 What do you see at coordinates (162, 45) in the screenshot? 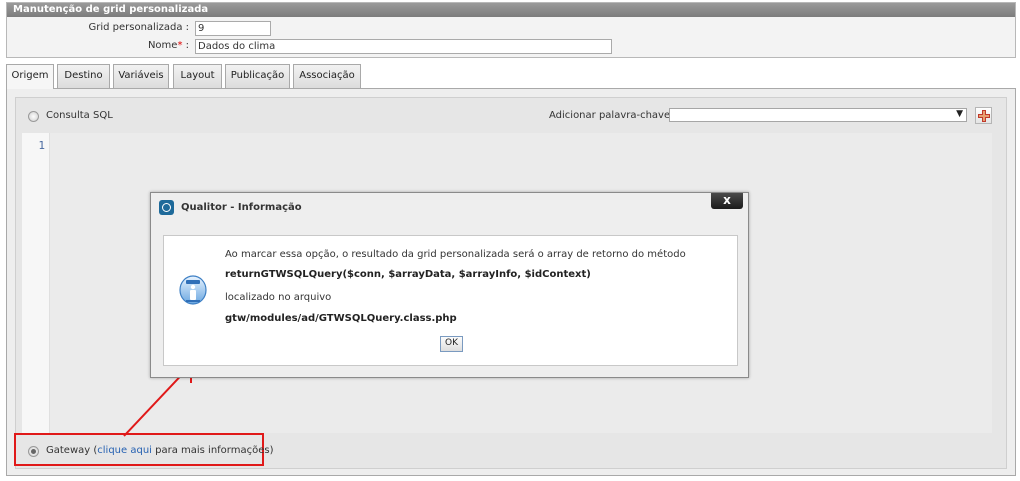
I see `name-label: Nome` at bounding box center [162, 45].